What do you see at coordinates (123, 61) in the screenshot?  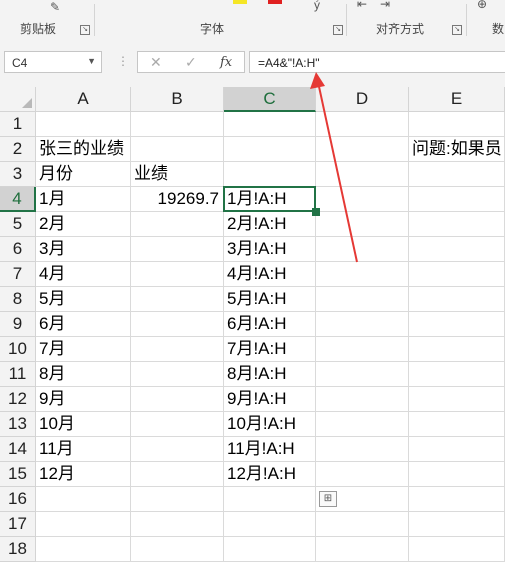 I see `resize-handle-icon: ⋮` at bounding box center [123, 61].